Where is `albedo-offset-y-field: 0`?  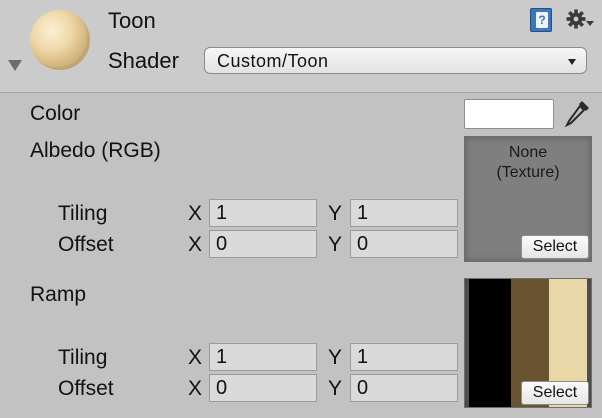 albedo-offset-y-field: 0 is located at coordinates (404, 244).